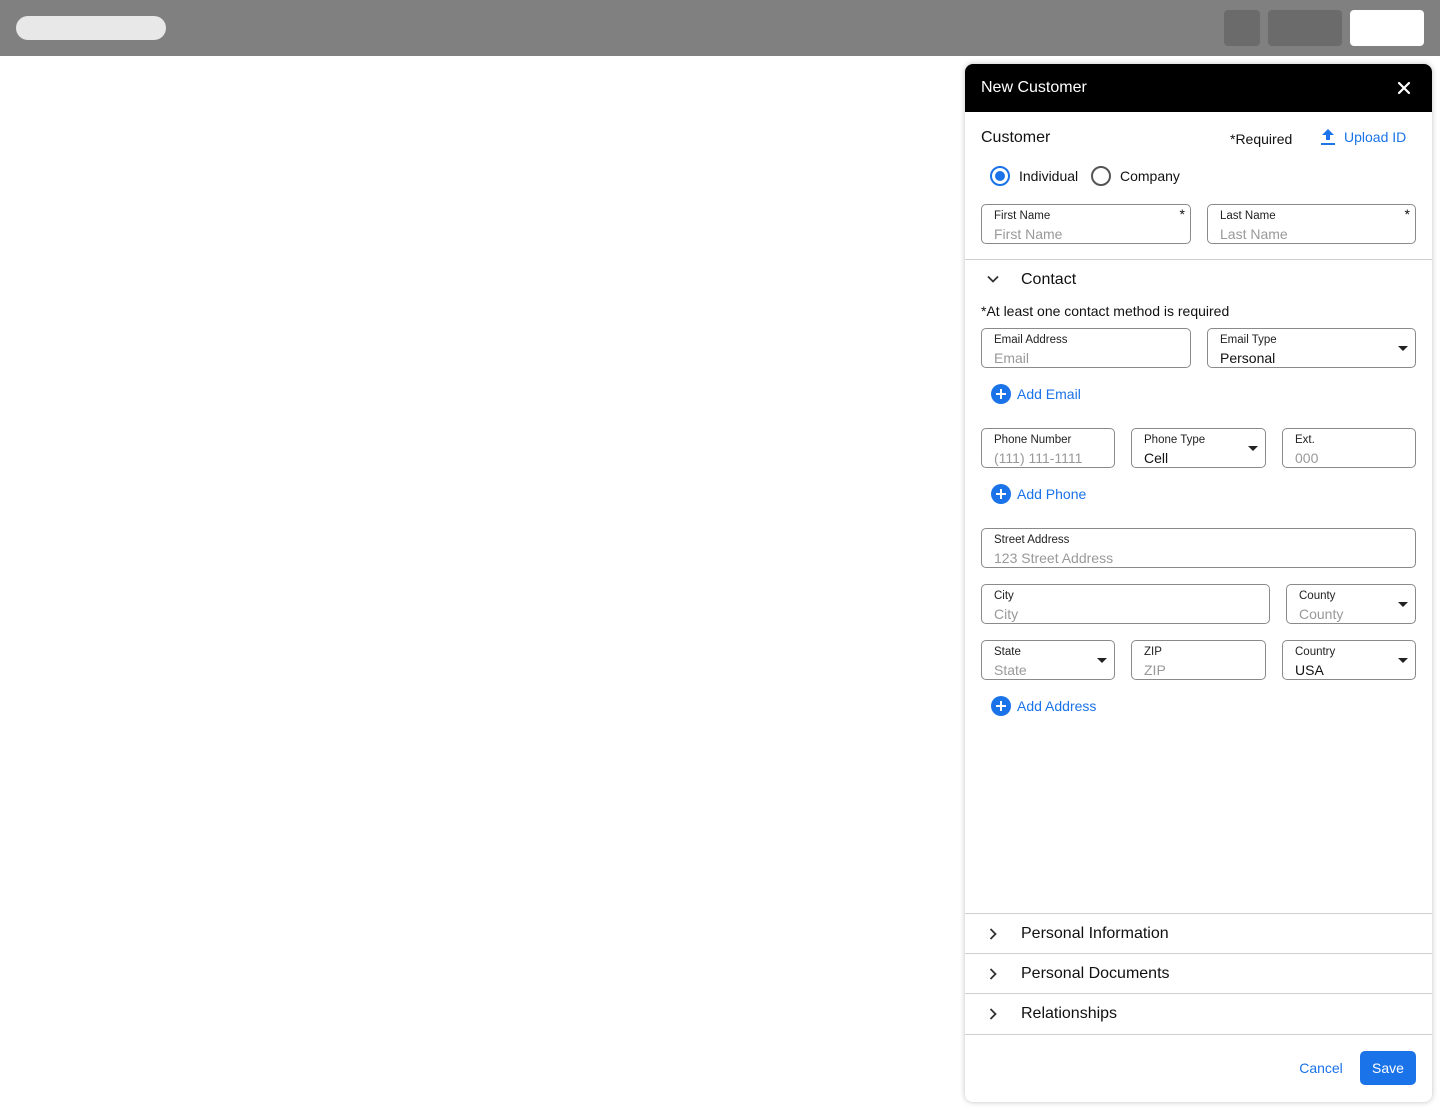 Image resolution: width=1440 pixels, height=1110 pixels. Describe the element at coordinates (1034, 87) in the screenshot. I see `panel-title: New Customer` at that location.